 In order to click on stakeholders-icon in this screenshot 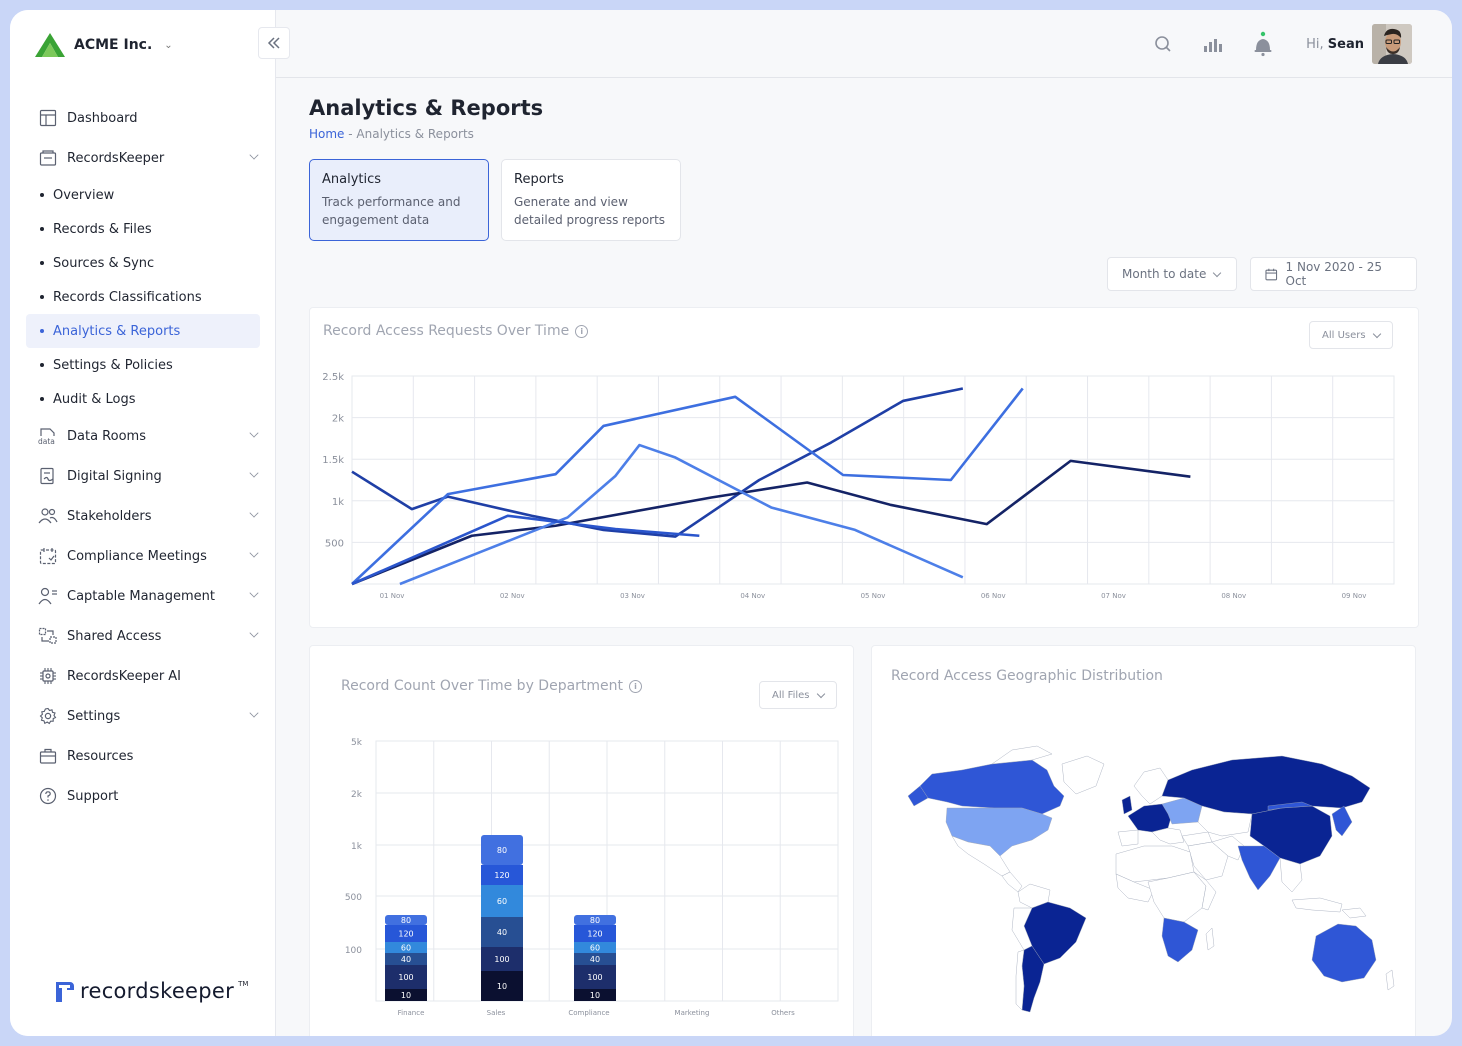, I will do `click(48, 516)`.